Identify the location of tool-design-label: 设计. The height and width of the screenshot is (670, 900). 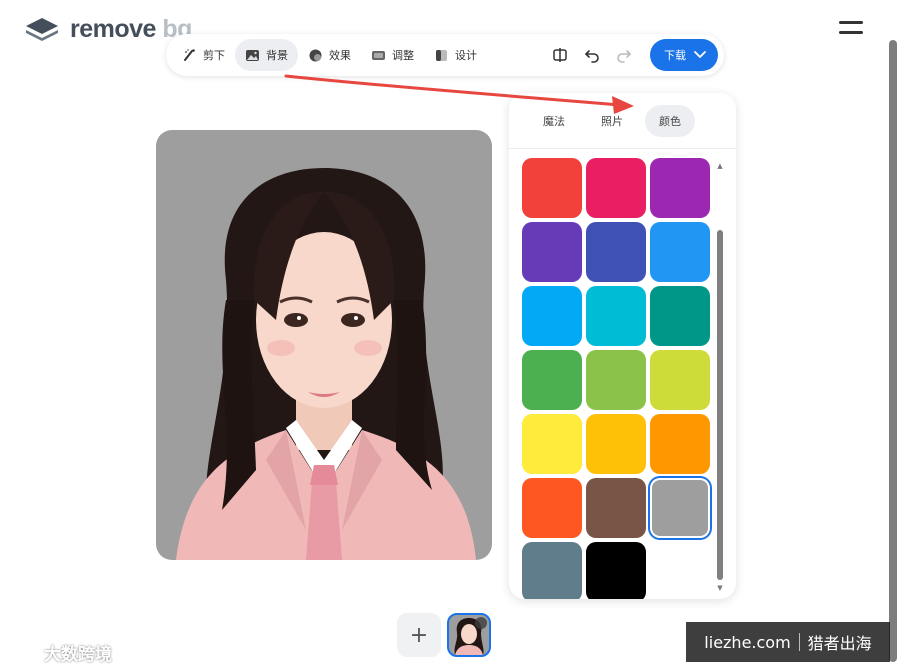
(466, 55).